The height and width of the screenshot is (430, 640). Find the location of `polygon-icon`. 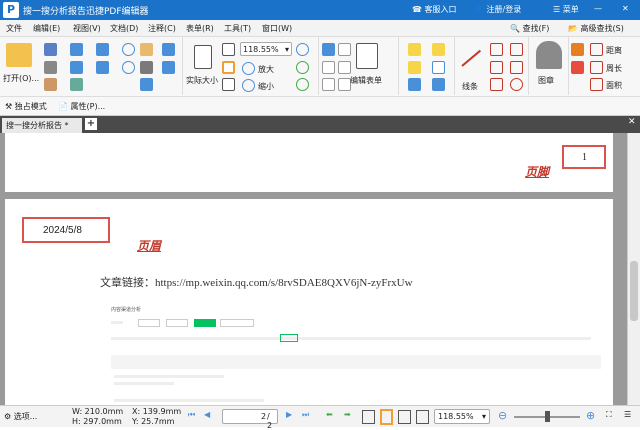

polygon-icon is located at coordinates (516, 67).